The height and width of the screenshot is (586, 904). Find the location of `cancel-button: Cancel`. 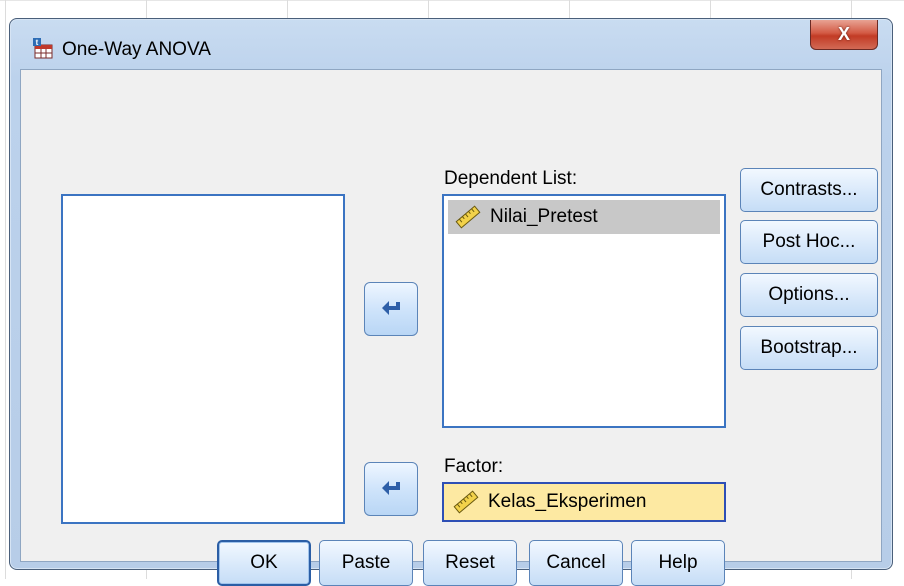

cancel-button: Cancel is located at coordinates (576, 563).